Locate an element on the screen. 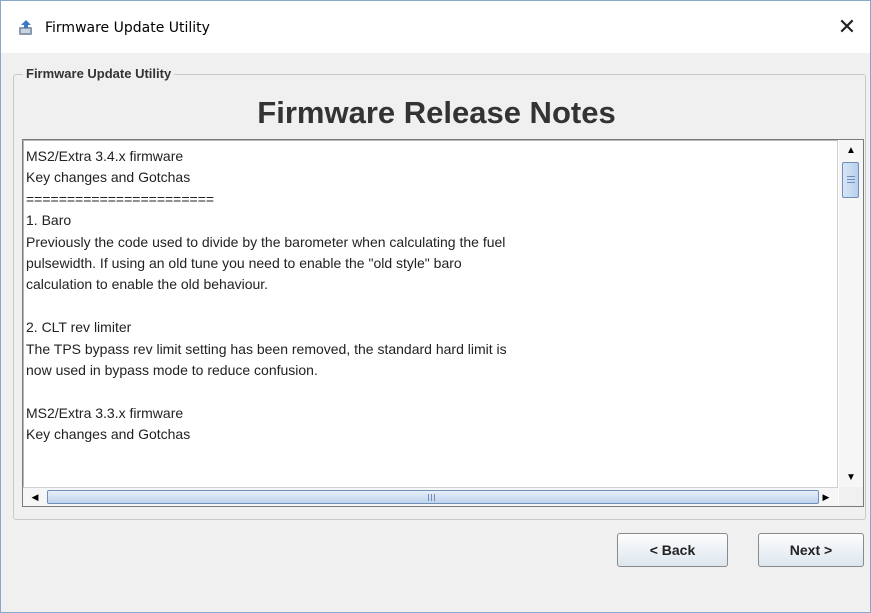 The width and height of the screenshot is (871, 613). back-button: < Back is located at coordinates (672, 550).